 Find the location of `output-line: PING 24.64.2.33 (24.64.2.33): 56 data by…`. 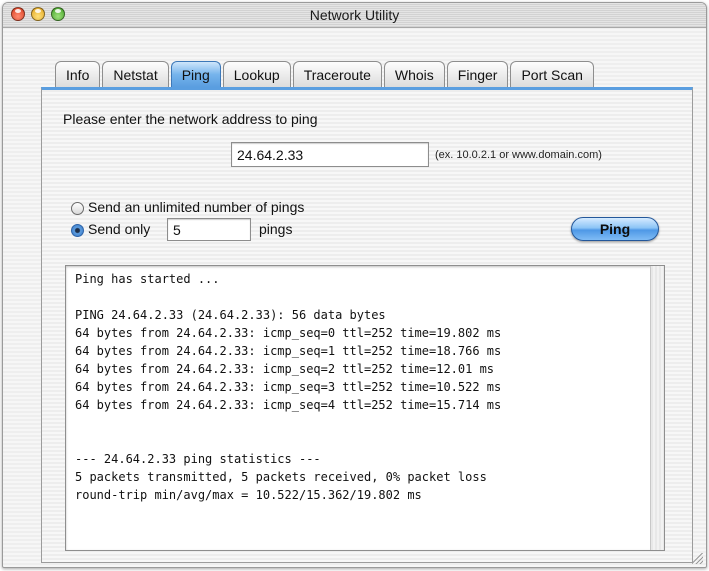

output-line: PING 24.64.2.33 (24.64.2.33): 56 data by… is located at coordinates (230, 315).